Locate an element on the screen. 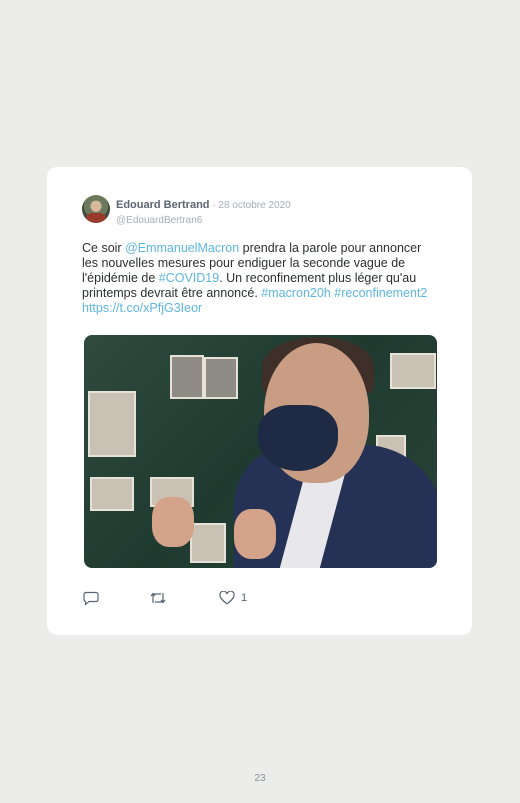  like-button: 1 is located at coordinates (233, 598).